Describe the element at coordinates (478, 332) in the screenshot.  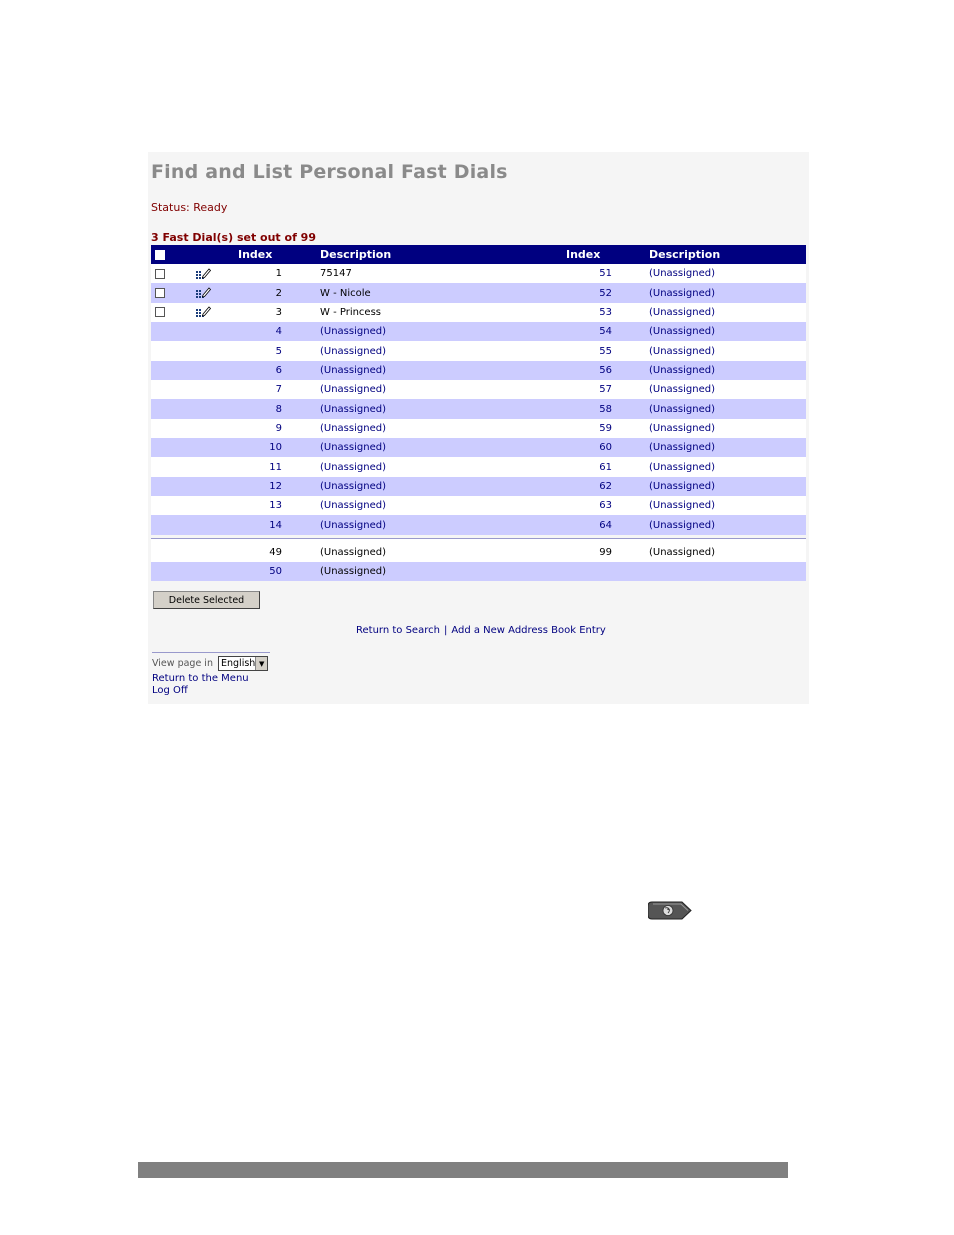
I see `table-row: 4 (Unassigned) 54 (Unassigned)` at that location.